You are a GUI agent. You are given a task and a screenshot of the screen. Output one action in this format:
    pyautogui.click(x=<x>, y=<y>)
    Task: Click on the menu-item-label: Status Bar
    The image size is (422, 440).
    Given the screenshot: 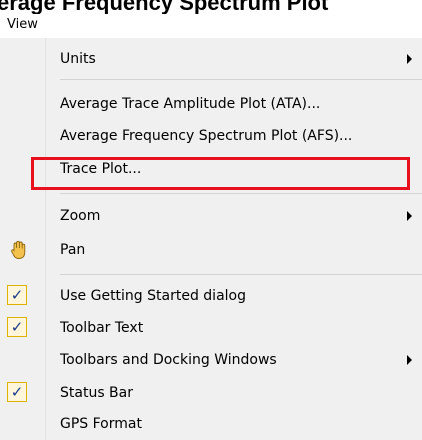 What is the action you would take?
    pyautogui.click(x=97, y=393)
    